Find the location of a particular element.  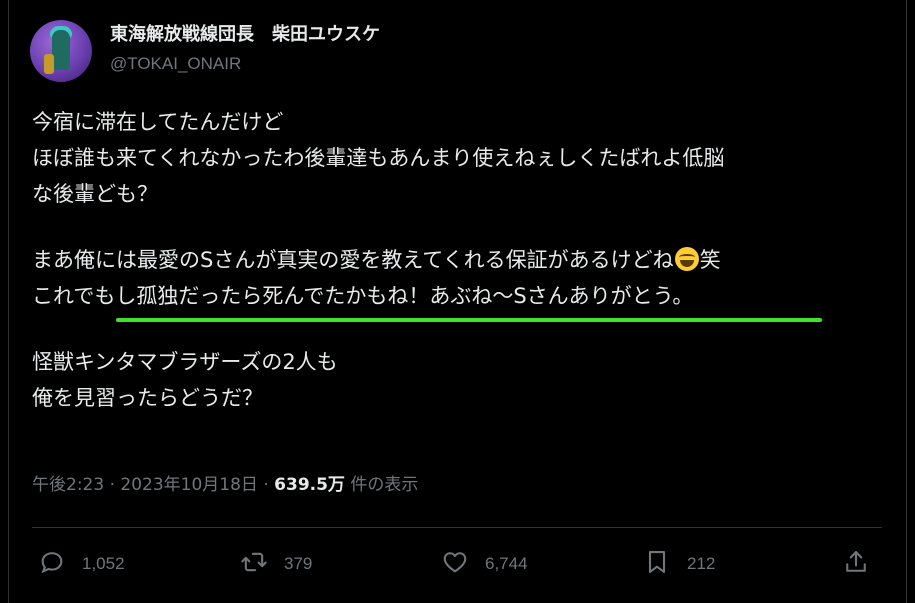

views-label: 件の表示 is located at coordinates (384, 485).